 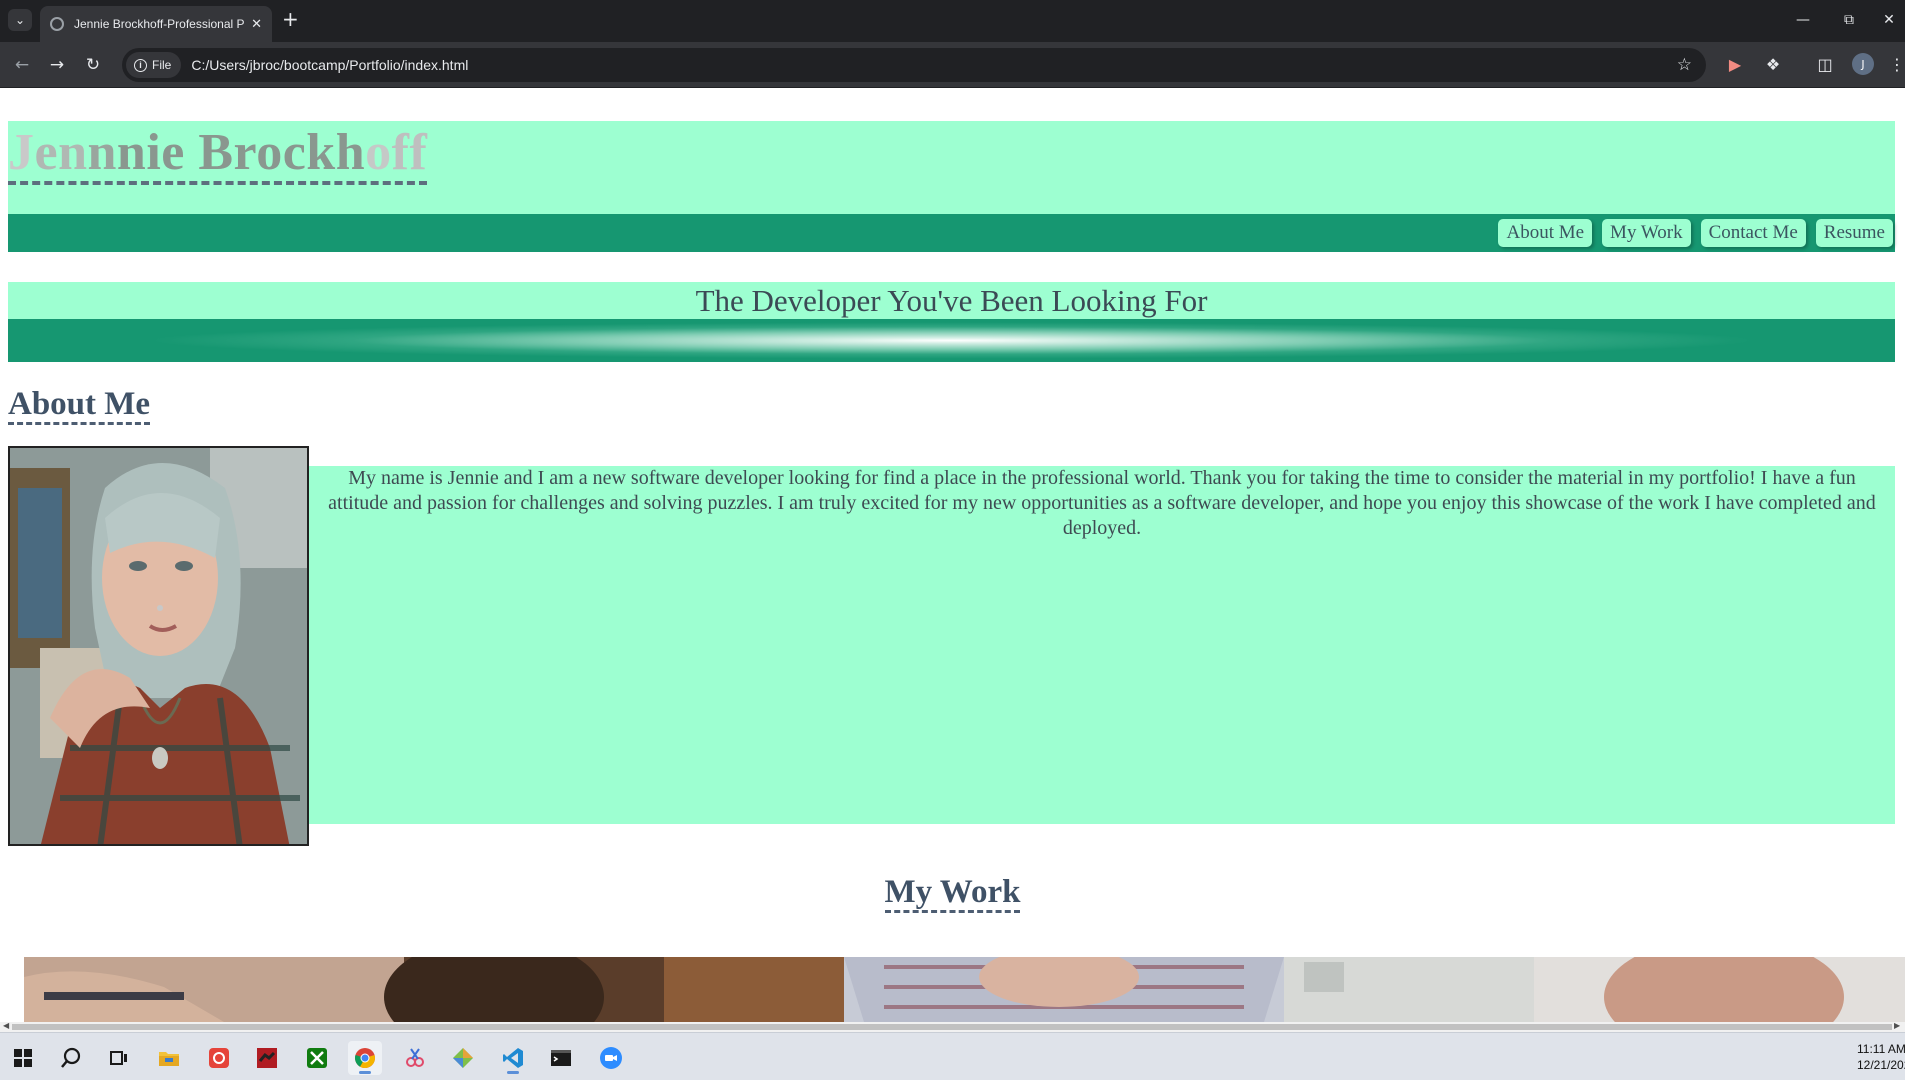 I want to click on site-info-chip: i File, so click(x=154, y=65).